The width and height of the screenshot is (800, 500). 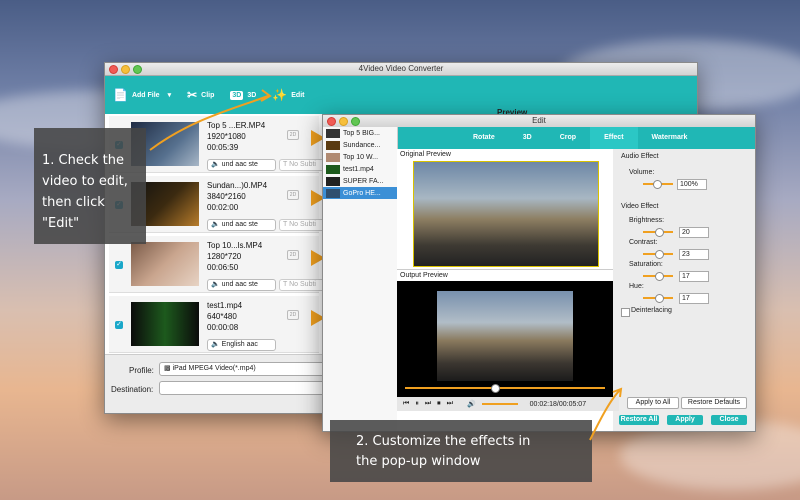 I want to click on brightness-stepper: 20, so click(x=694, y=232).